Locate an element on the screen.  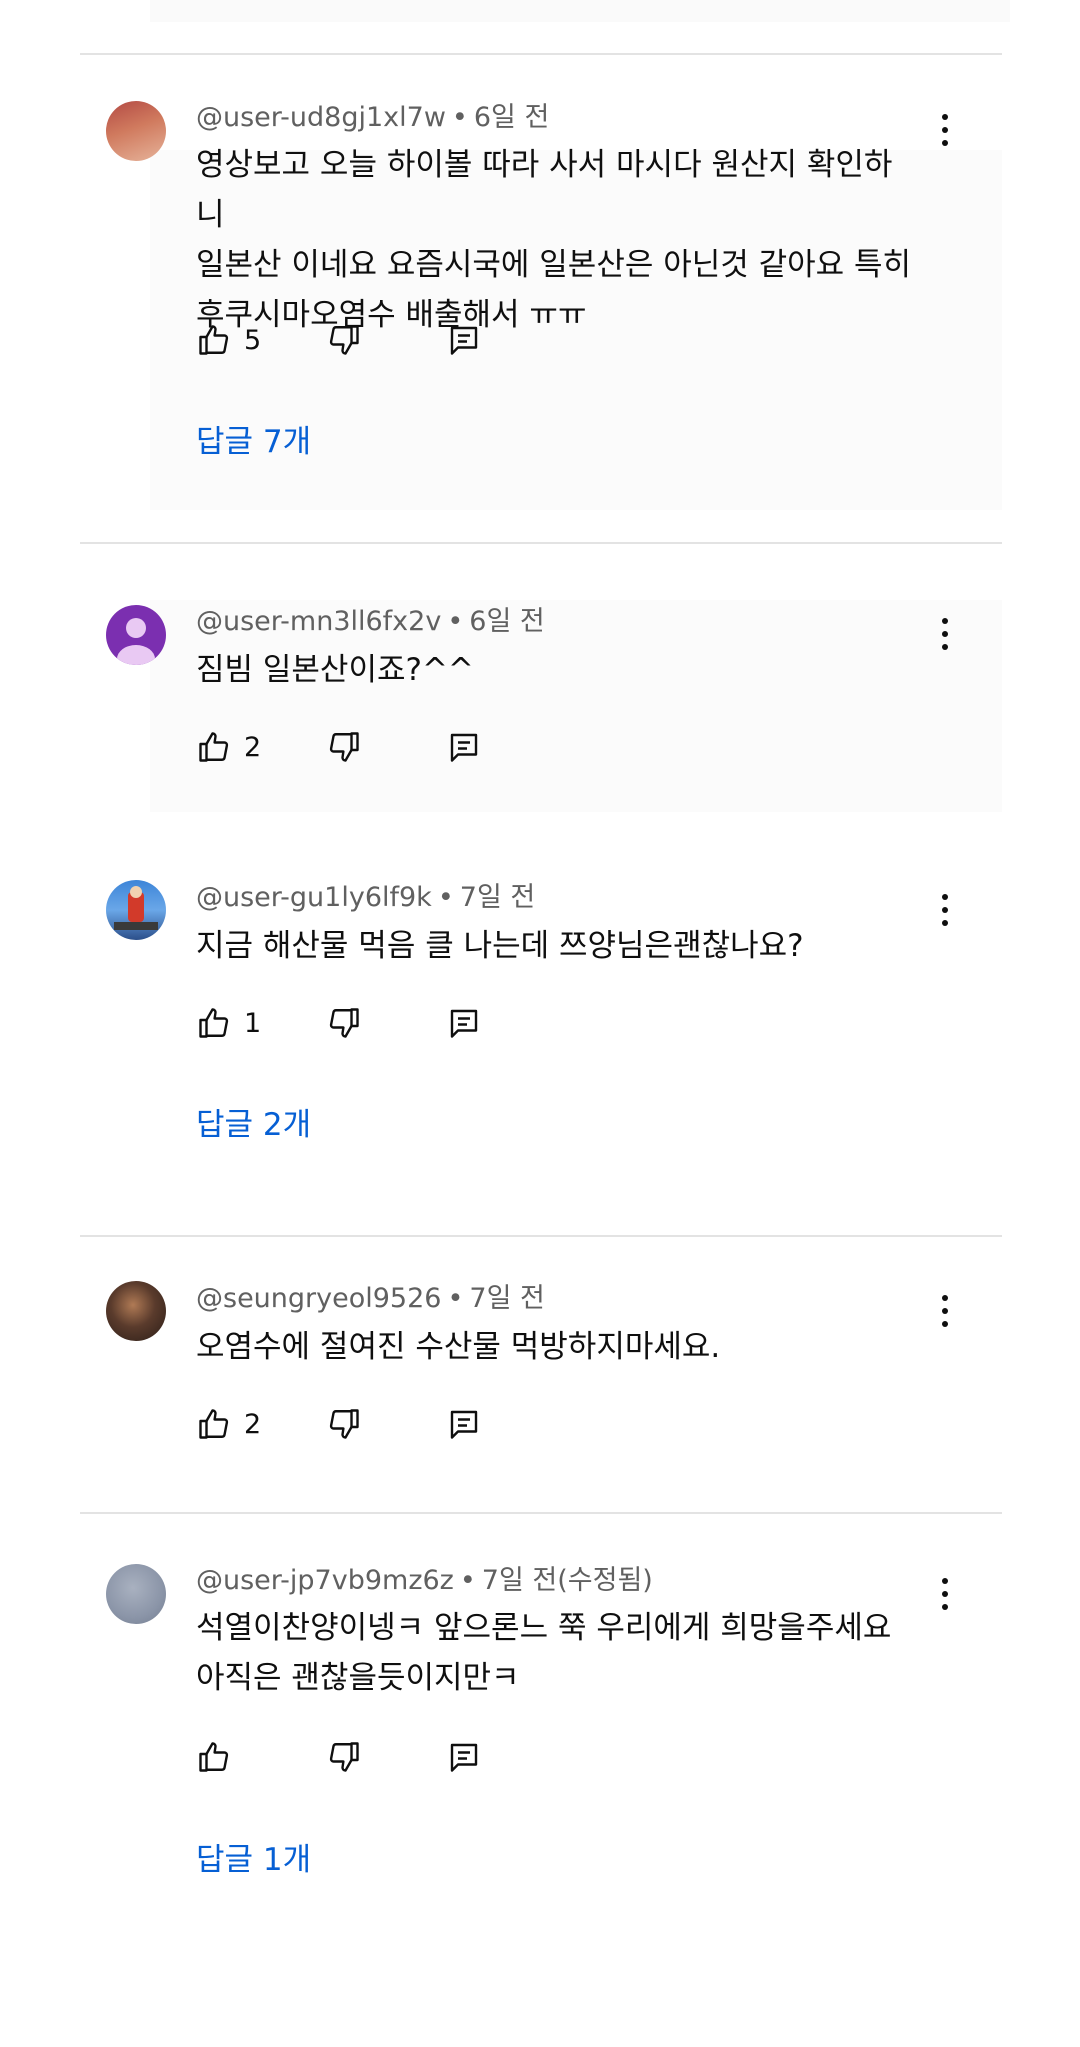
comment-time: 7일 전(수정됨) is located at coordinates (567, 1580).